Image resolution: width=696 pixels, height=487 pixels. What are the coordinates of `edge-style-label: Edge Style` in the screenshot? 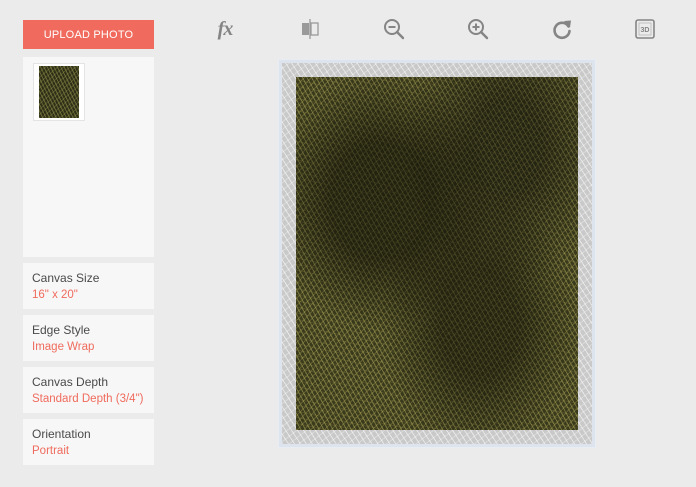 It's located at (61, 330).